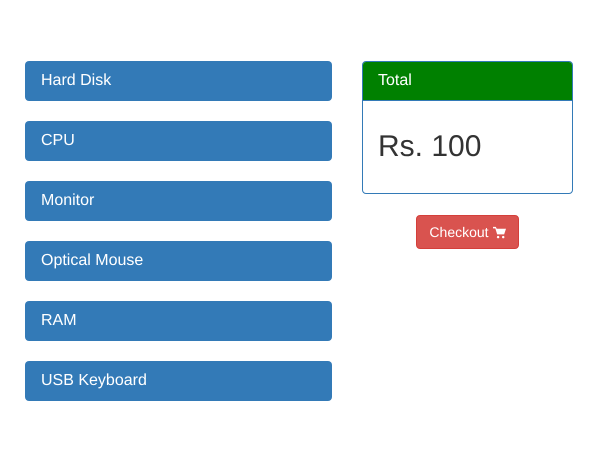 The height and width of the screenshot is (450, 600). What do you see at coordinates (178, 321) in the screenshot?
I see `product-item: RAM` at bounding box center [178, 321].